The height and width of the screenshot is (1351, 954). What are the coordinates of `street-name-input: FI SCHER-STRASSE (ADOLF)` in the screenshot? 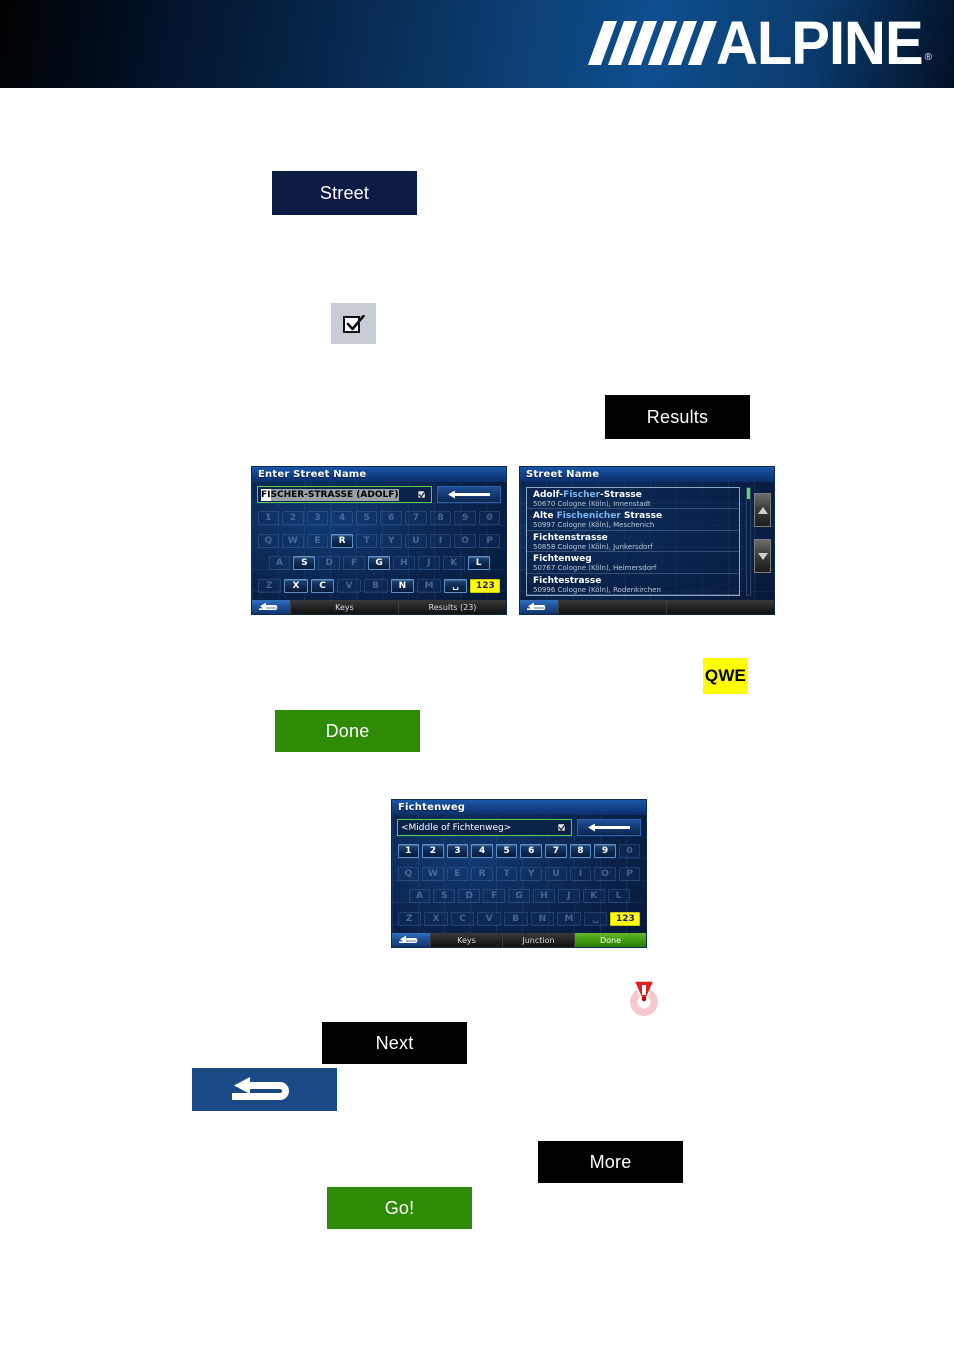 It's located at (344, 494).